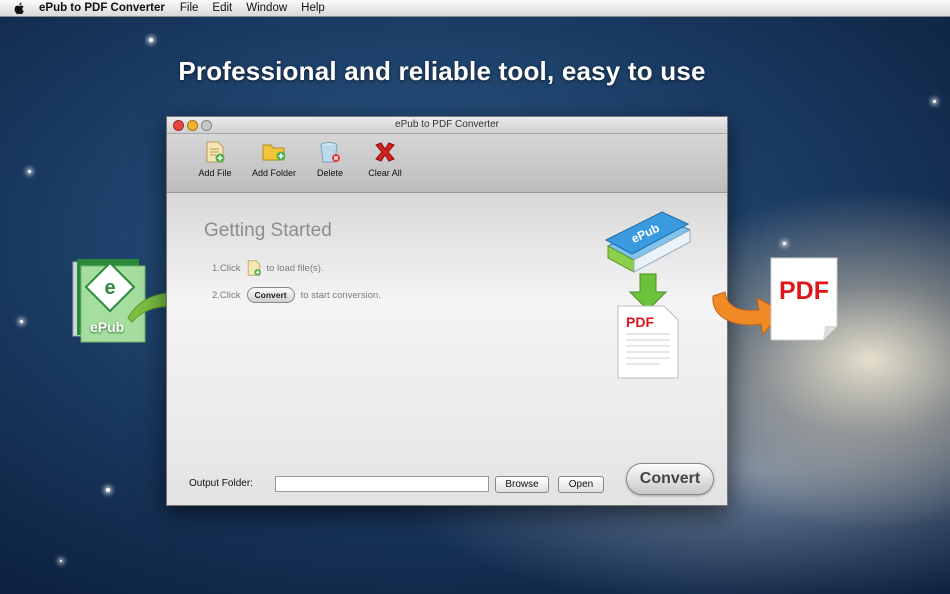  What do you see at coordinates (385, 152) in the screenshot?
I see `clear-x-icon` at bounding box center [385, 152].